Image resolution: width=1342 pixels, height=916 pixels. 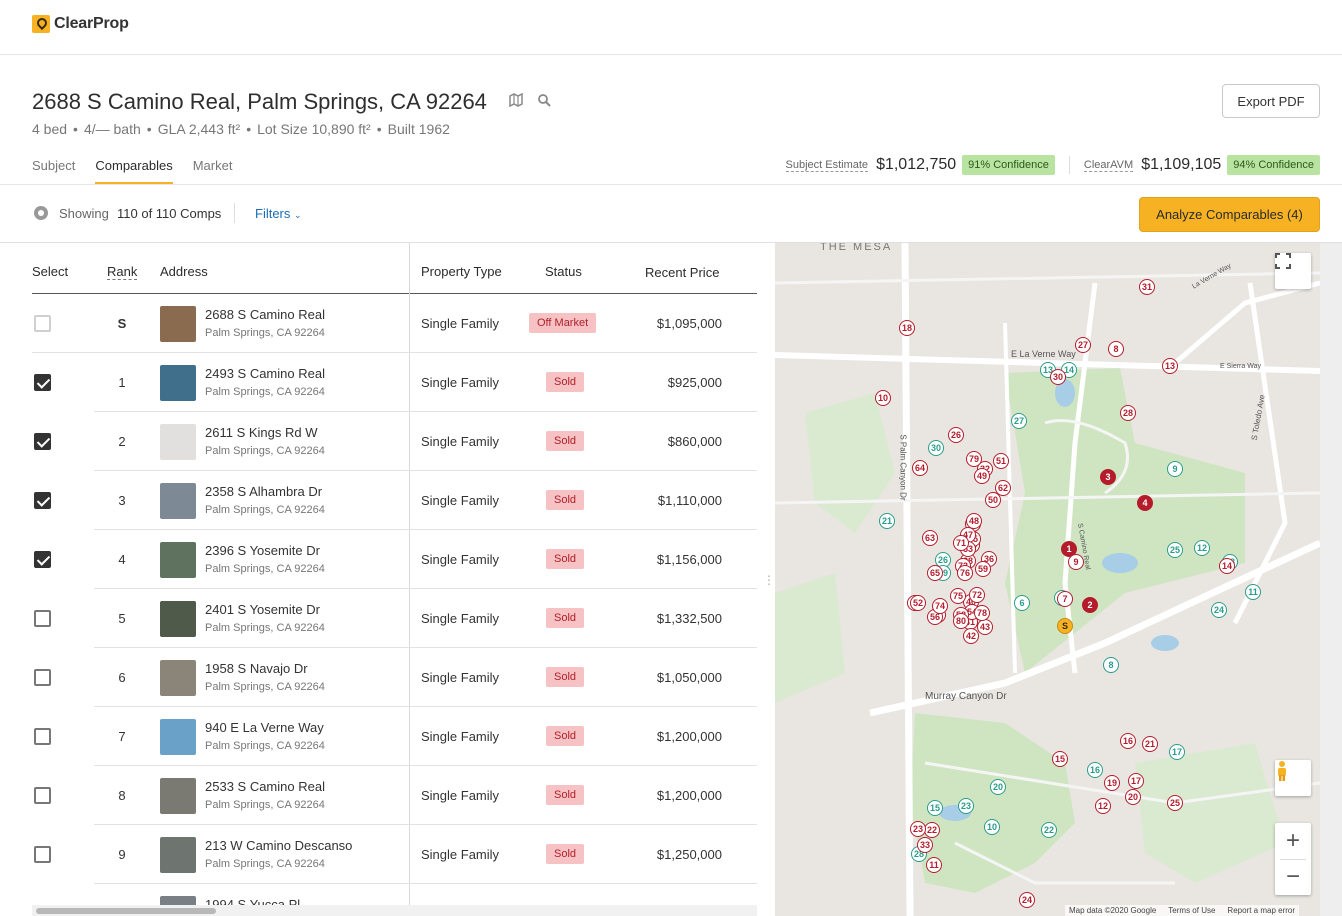 I want to click on comp-pin: 79, so click(x=974, y=459).